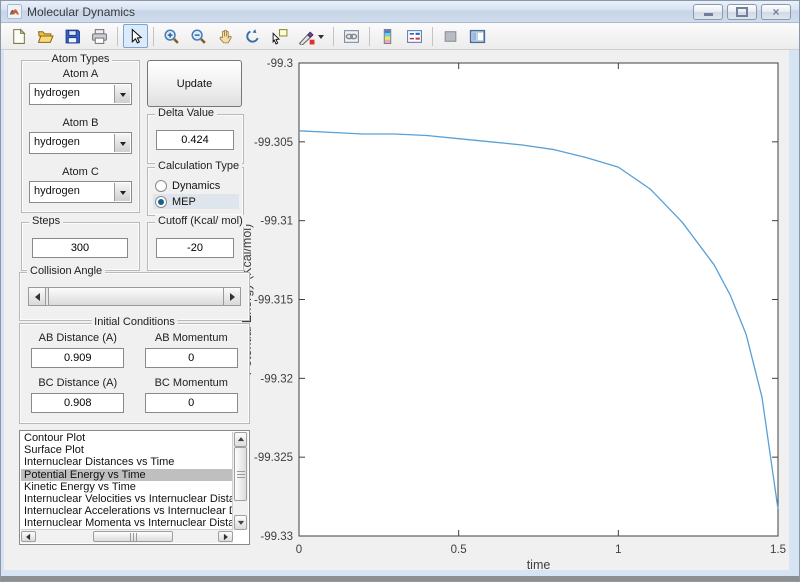 The width and height of the screenshot is (800, 582). What do you see at coordinates (276, 379) in the screenshot?
I see `y-tick-label: -99.32` at bounding box center [276, 379].